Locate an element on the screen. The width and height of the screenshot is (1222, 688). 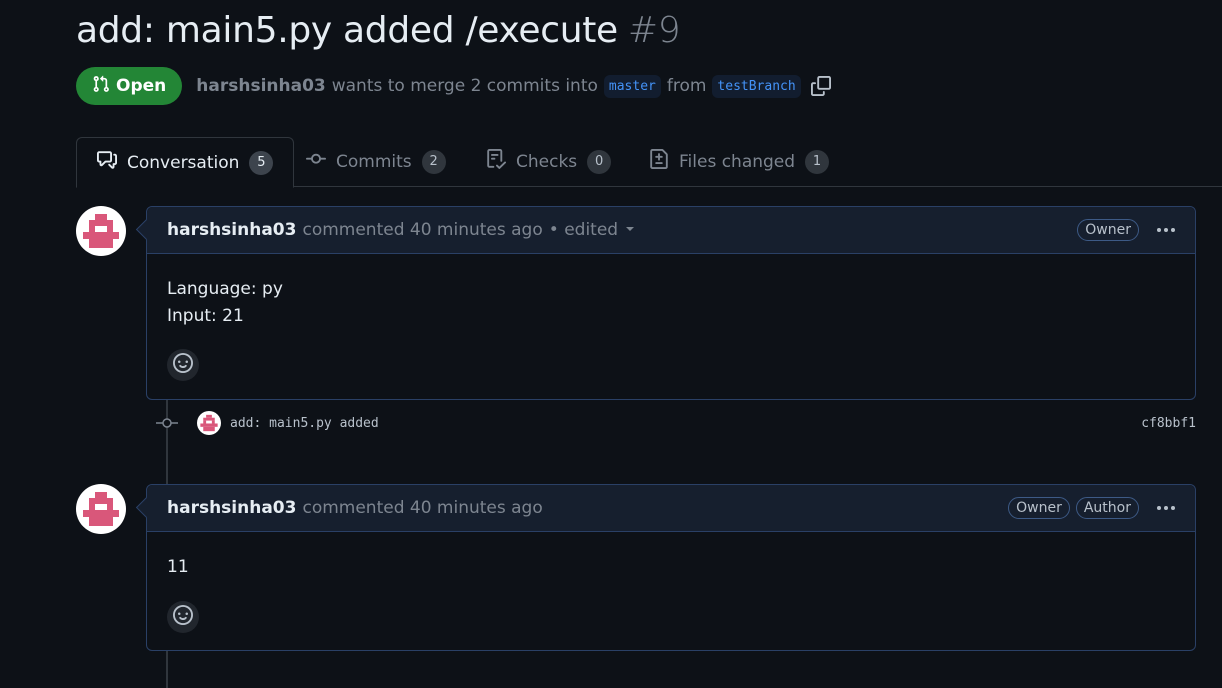
head-branch-link: testBranch is located at coordinates (756, 86).